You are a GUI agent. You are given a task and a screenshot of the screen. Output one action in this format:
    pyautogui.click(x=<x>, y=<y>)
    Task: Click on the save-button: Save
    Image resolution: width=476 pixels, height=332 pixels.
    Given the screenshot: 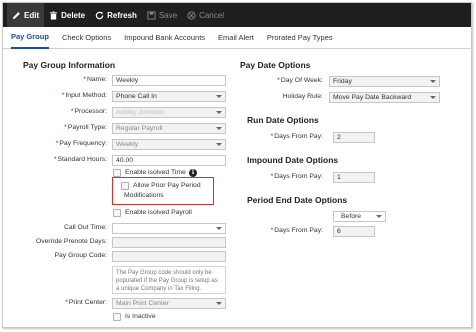 What is the action you would take?
    pyautogui.click(x=162, y=15)
    